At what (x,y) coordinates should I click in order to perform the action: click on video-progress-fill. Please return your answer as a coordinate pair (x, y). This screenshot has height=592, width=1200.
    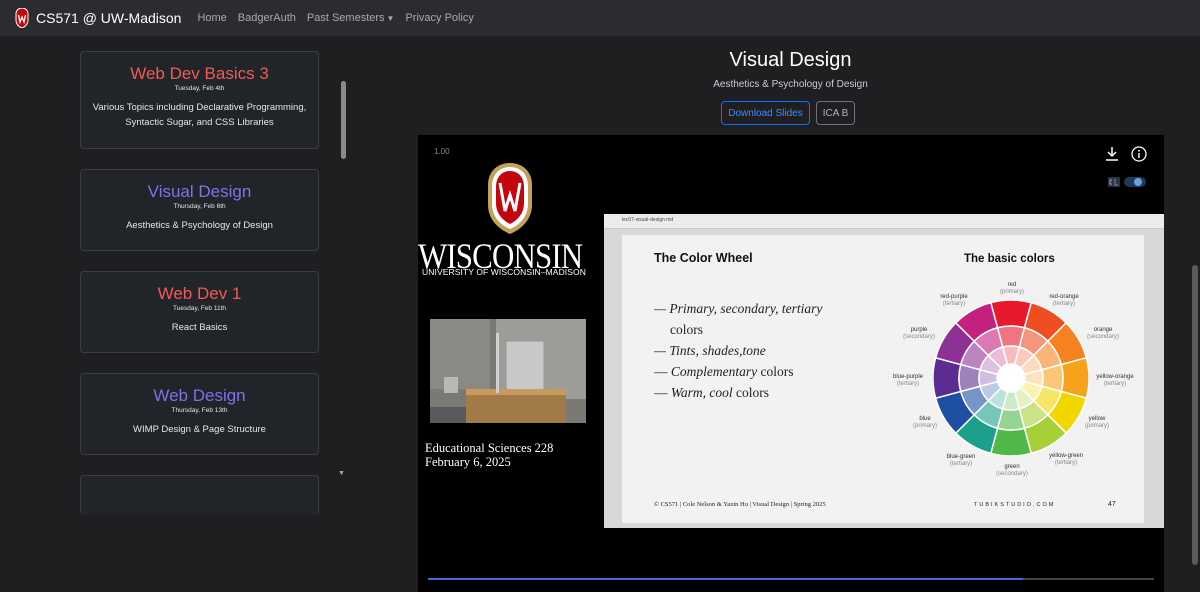
    Looking at the image, I should click on (725, 579).